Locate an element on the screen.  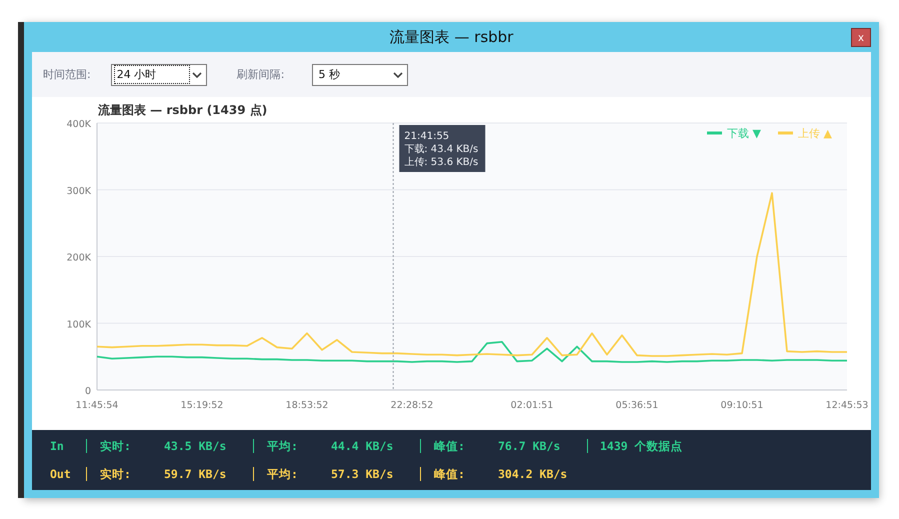
y-axis-label: 300K is located at coordinates (78, 191).